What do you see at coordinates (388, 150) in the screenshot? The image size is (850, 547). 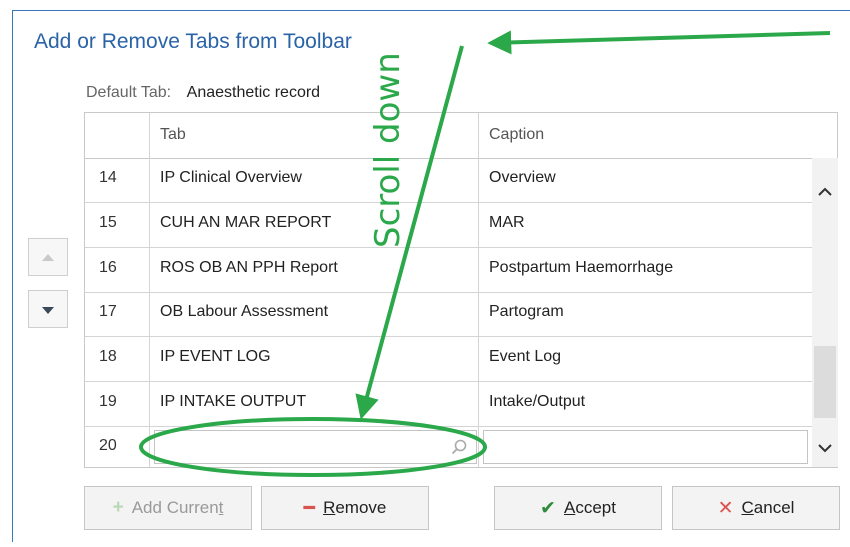 I see `scroll-down-annotation: Scroll down` at bounding box center [388, 150].